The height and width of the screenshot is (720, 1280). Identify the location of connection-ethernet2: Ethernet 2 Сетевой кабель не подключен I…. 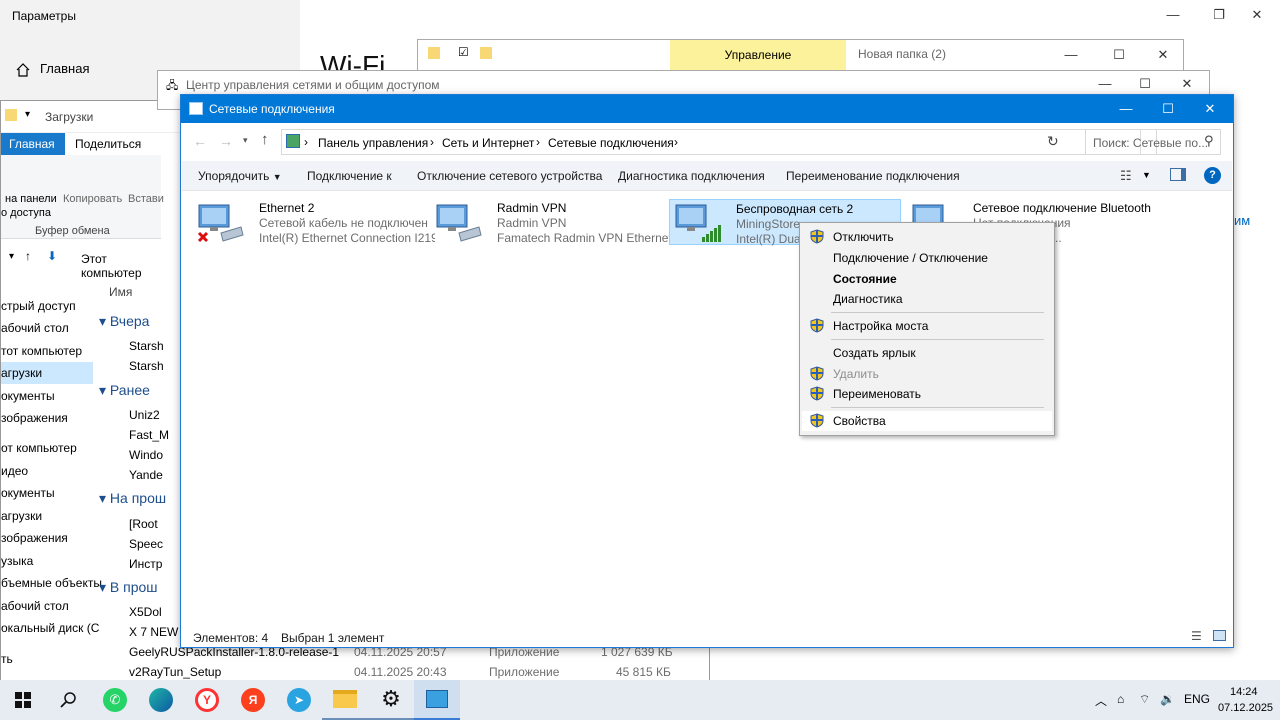
(314, 222).